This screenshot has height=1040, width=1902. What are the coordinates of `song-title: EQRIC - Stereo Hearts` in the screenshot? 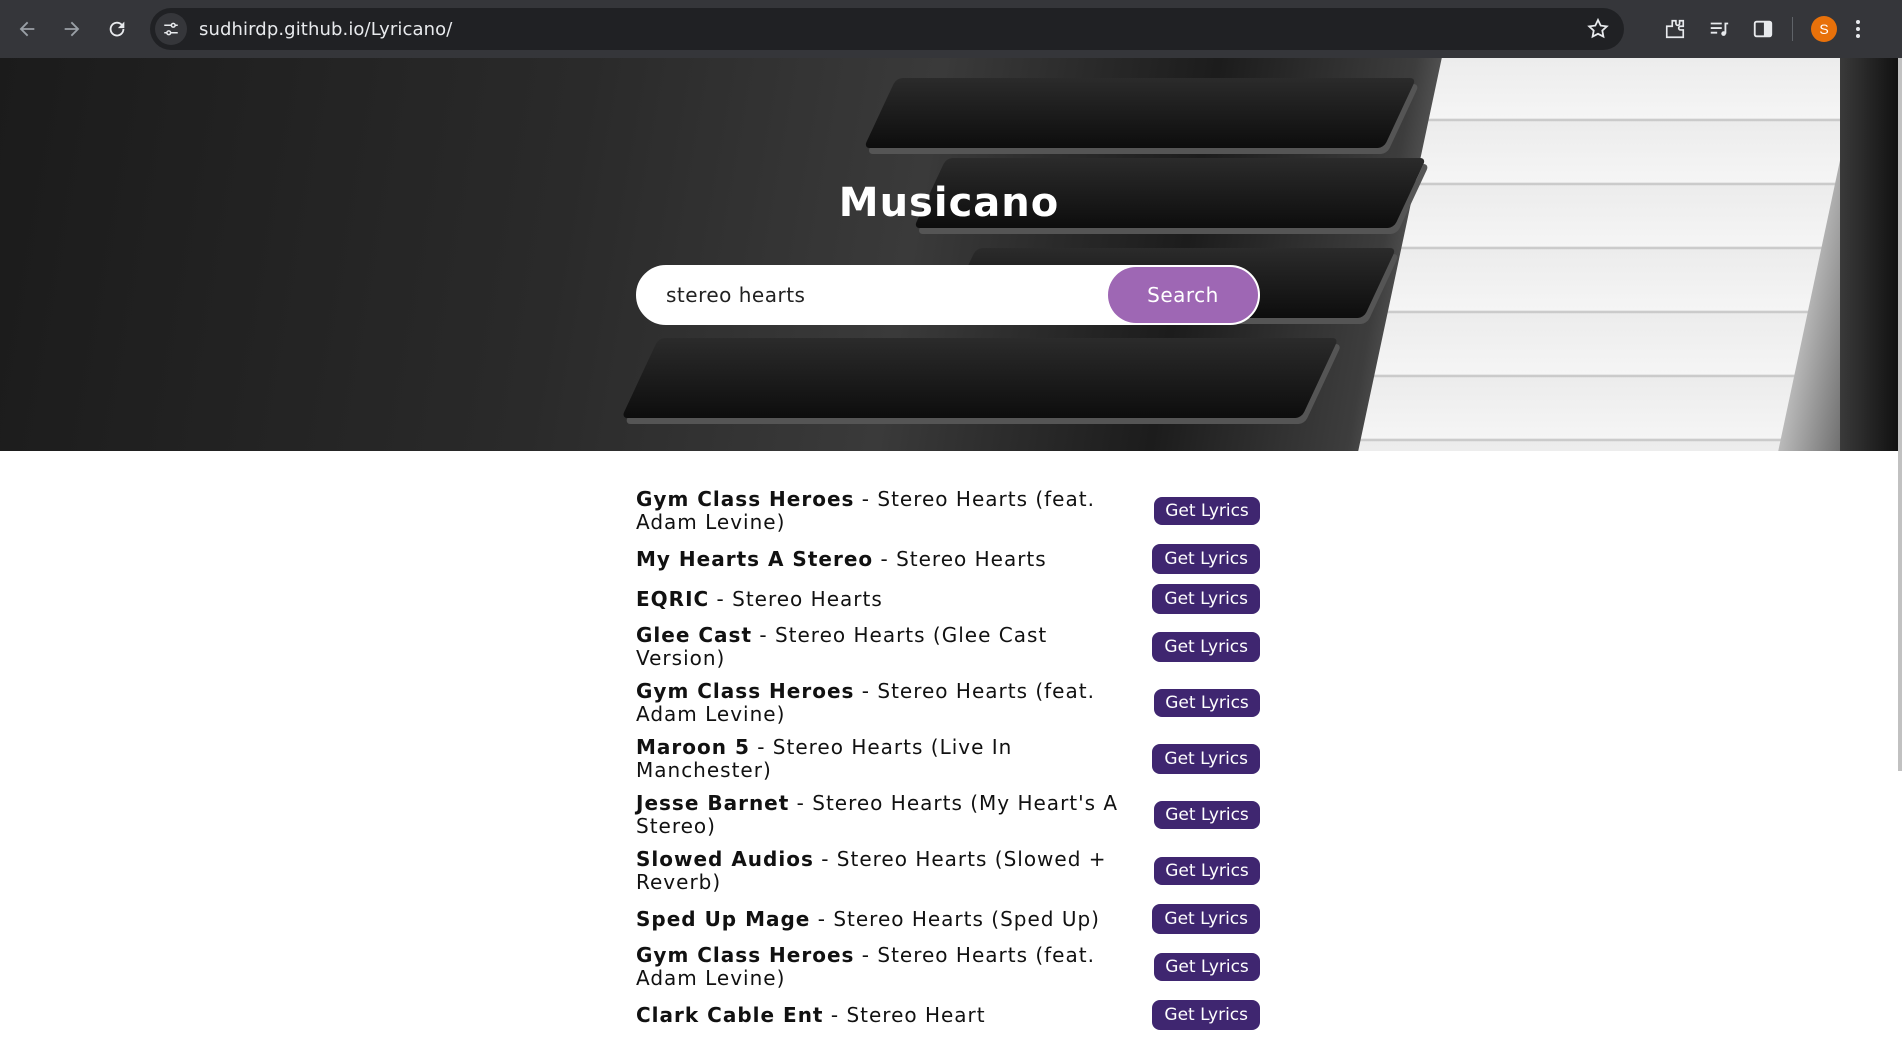 It's located at (759, 598).